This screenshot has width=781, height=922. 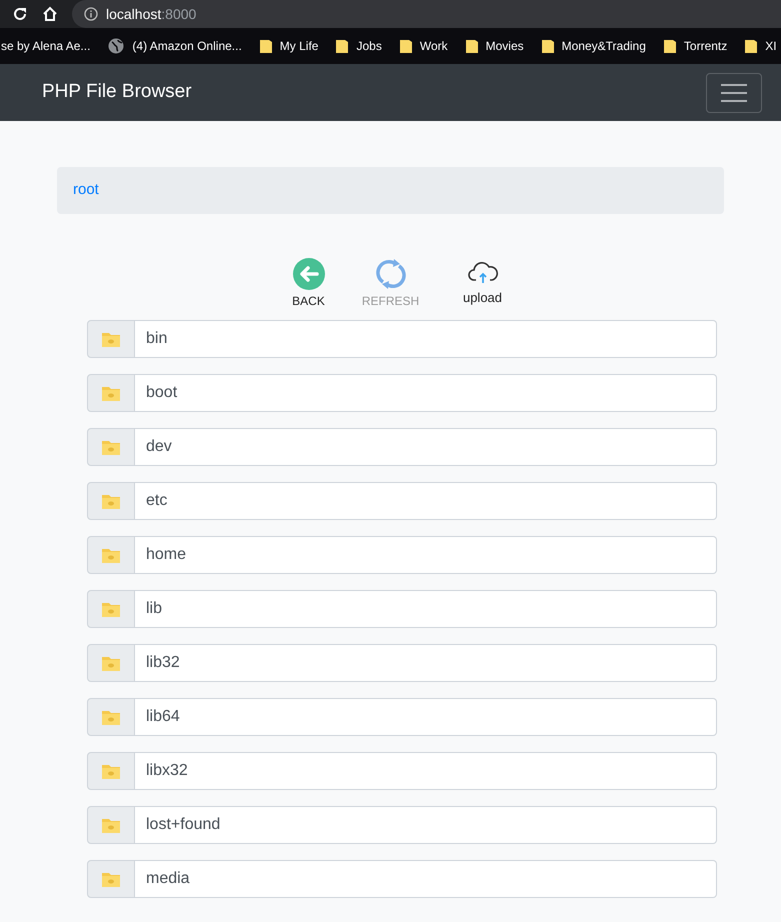 What do you see at coordinates (308, 284) in the screenshot?
I see `back-button: BACK` at bounding box center [308, 284].